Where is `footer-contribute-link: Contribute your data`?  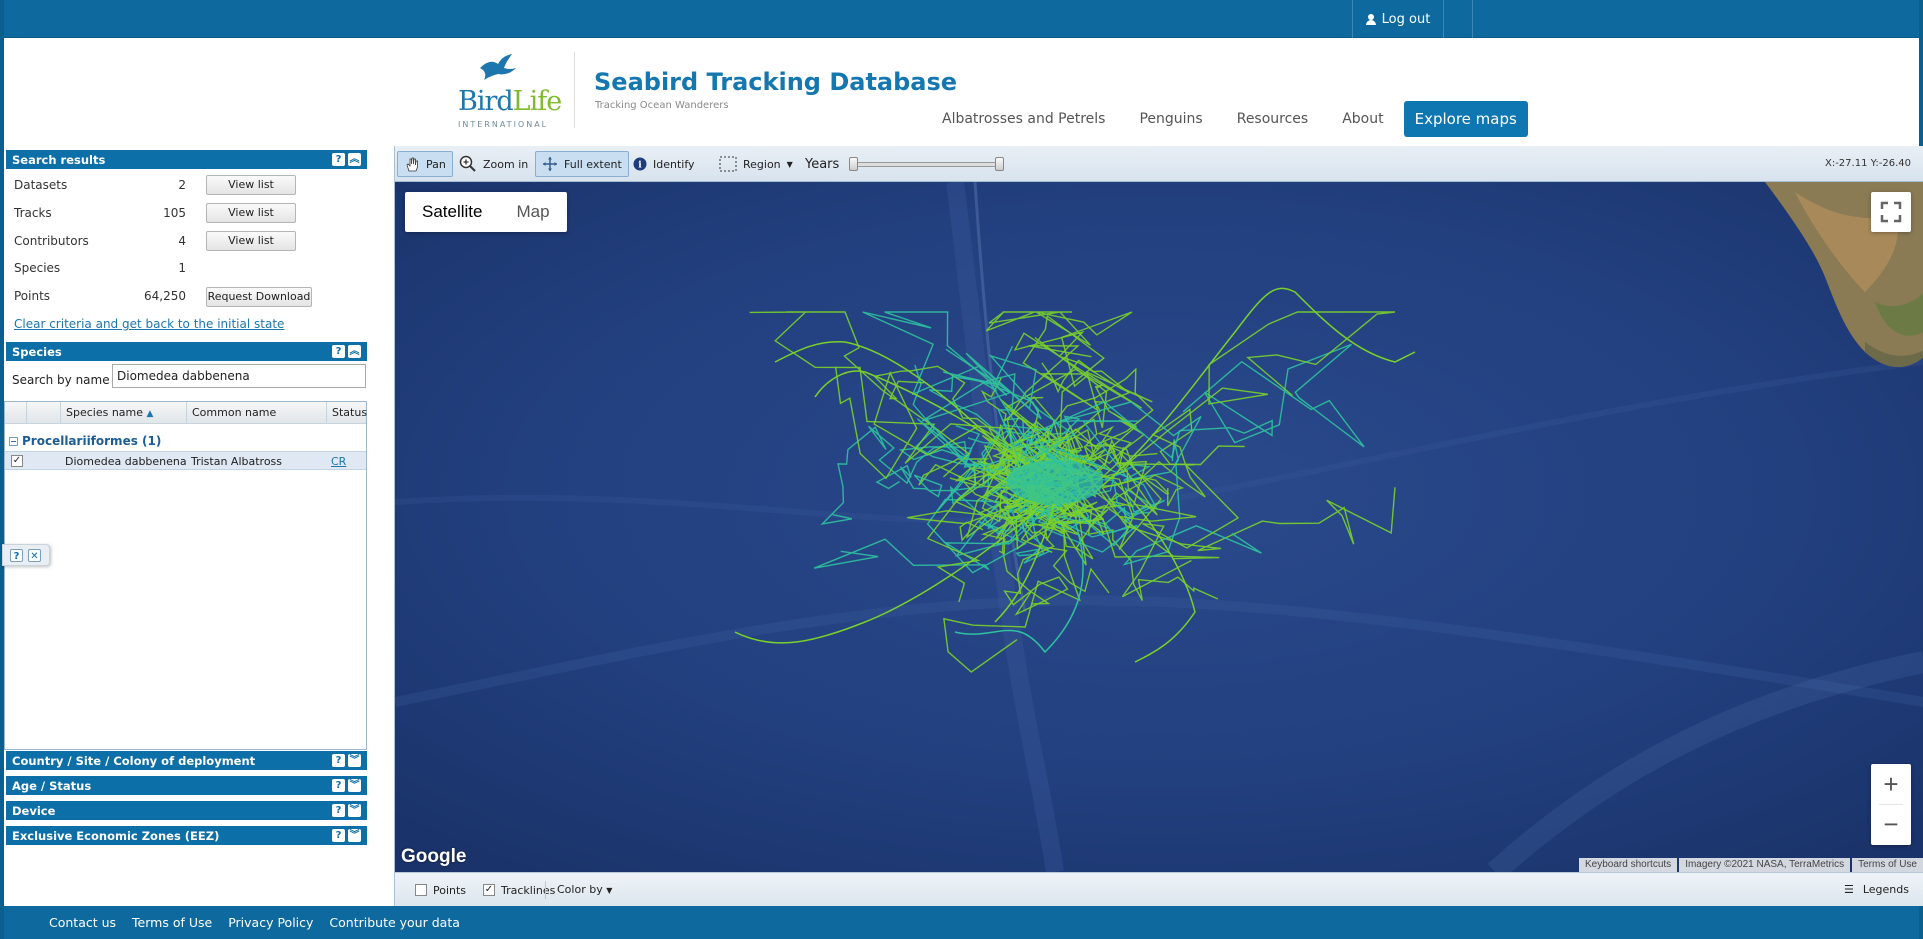
footer-contribute-link: Contribute your data is located at coordinates (394, 922).